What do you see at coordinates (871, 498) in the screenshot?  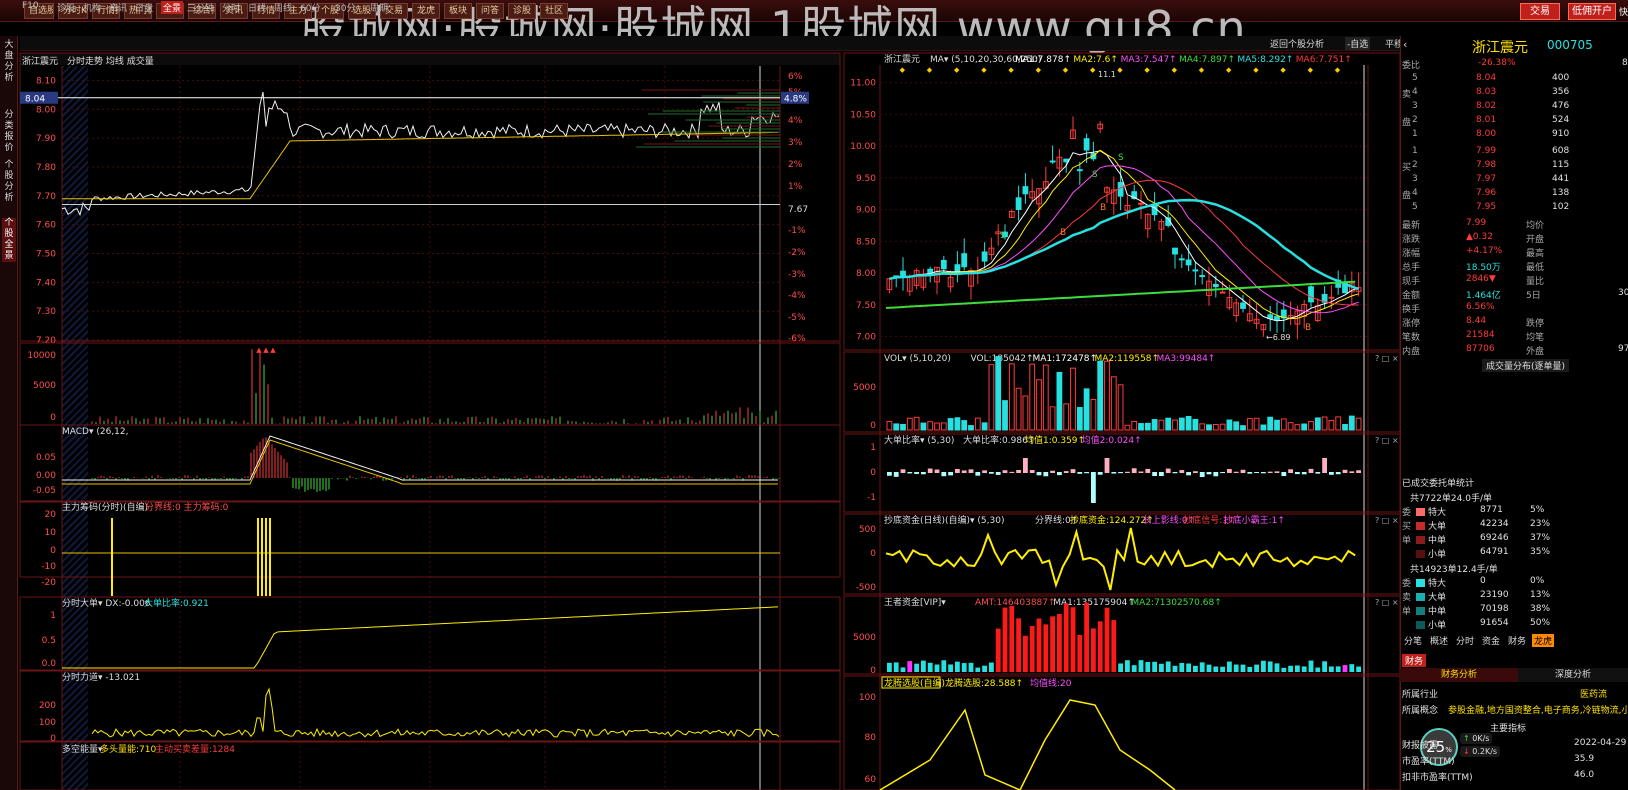 I see `ddb-tick: -1` at bounding box center [871, 498].